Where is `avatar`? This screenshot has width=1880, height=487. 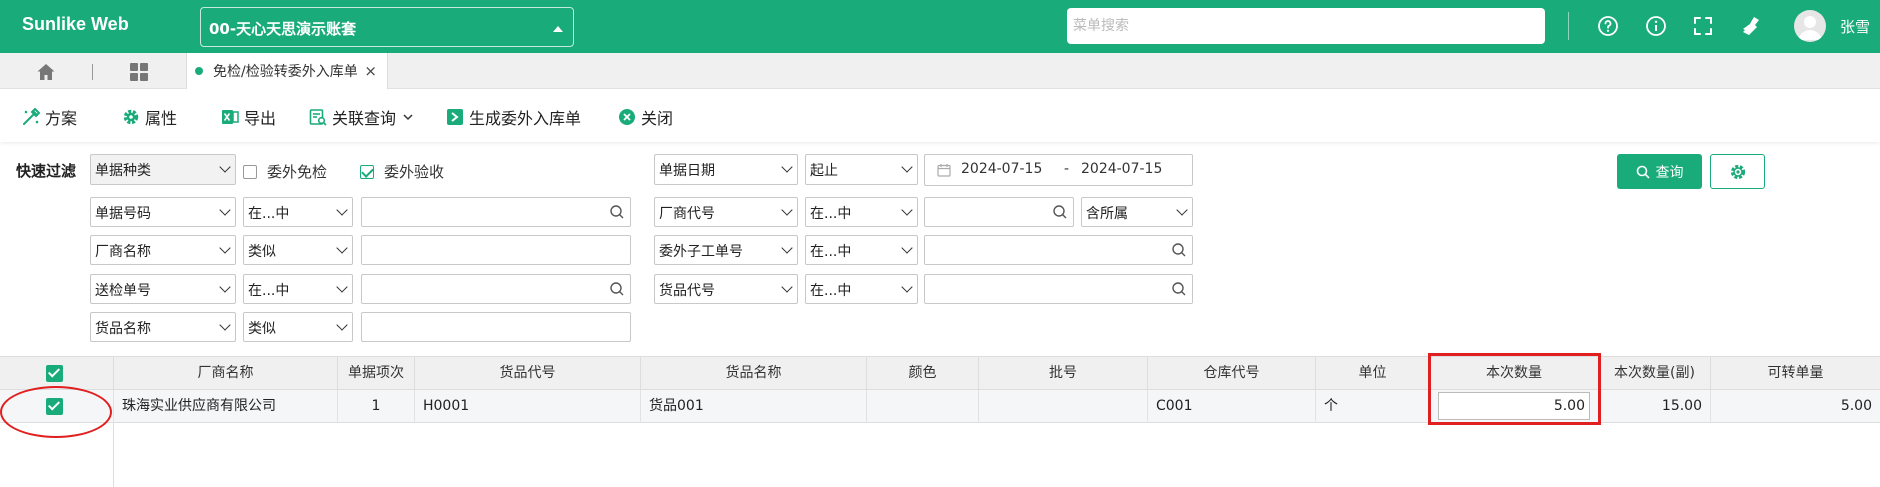 avatar is located at coordinates (1810, 26).